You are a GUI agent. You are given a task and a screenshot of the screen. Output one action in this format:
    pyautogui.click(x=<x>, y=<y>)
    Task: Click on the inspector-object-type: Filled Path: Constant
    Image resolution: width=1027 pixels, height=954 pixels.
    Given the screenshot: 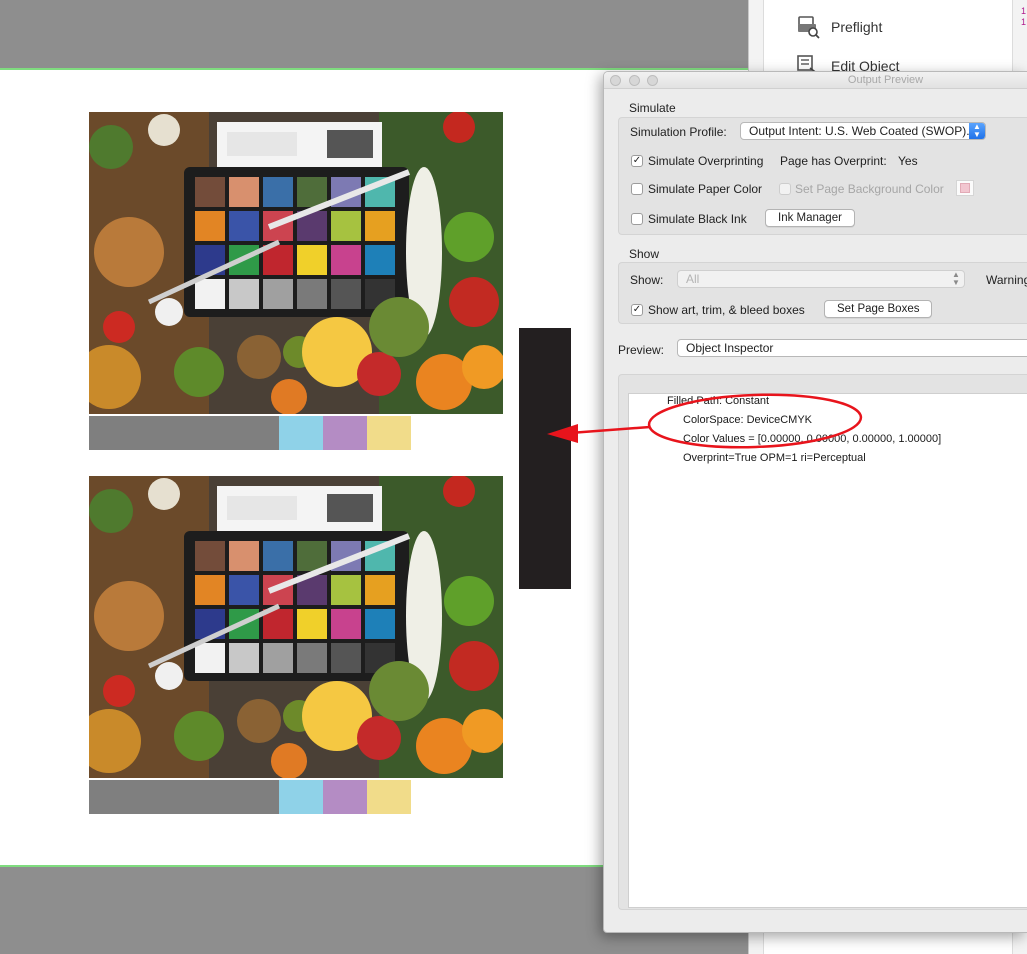 What is the action you would take?
    pyautogui.click(x=718, y=401)
    